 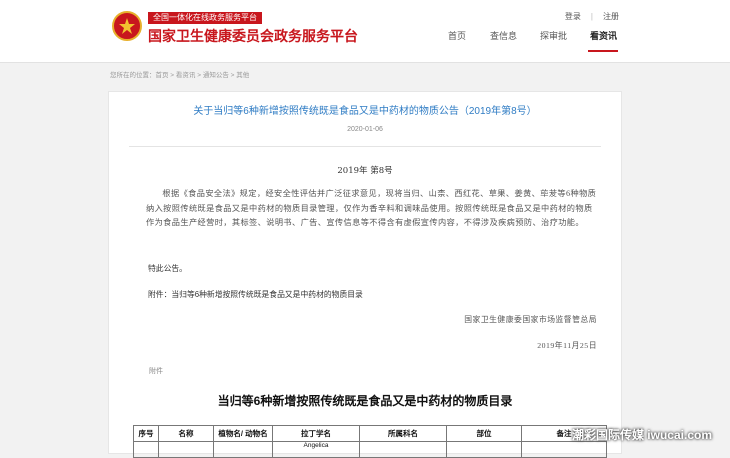 What do you see at coordinates (180, 75) in the screenshot?
I see `breadcrumb: 您所在的位置：首页 > 看资讯 > 通知公告 > 其他` at bounding box center [180, 75].